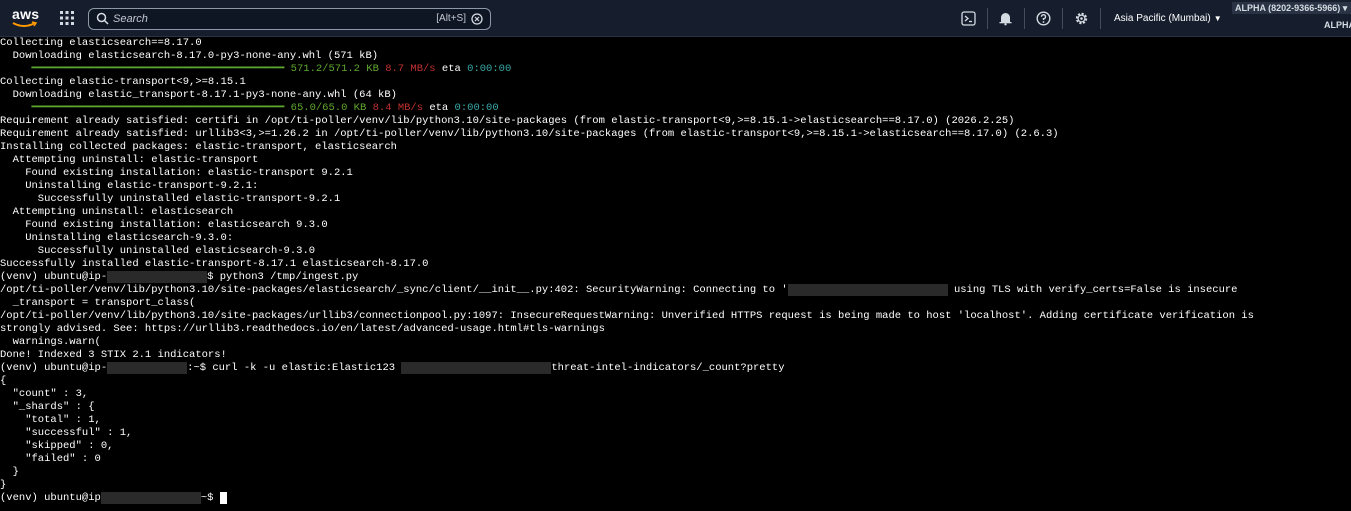 This screenshot has height=511, width=1351. I want to click on clear-icon, so click(477, 19).